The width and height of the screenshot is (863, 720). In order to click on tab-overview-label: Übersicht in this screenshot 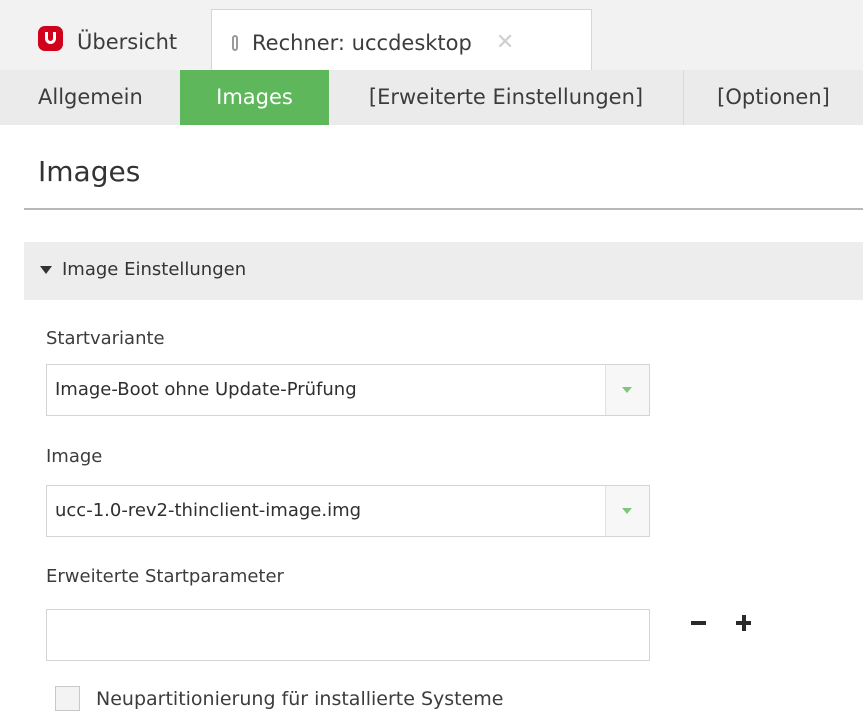, I will do `click(127, 42)`.